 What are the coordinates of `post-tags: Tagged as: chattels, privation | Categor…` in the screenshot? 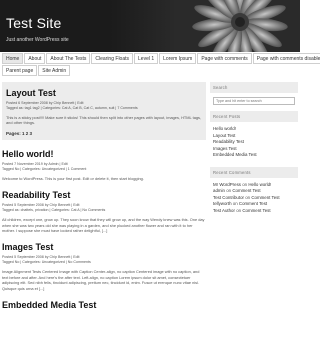 It's located at (54, 210).